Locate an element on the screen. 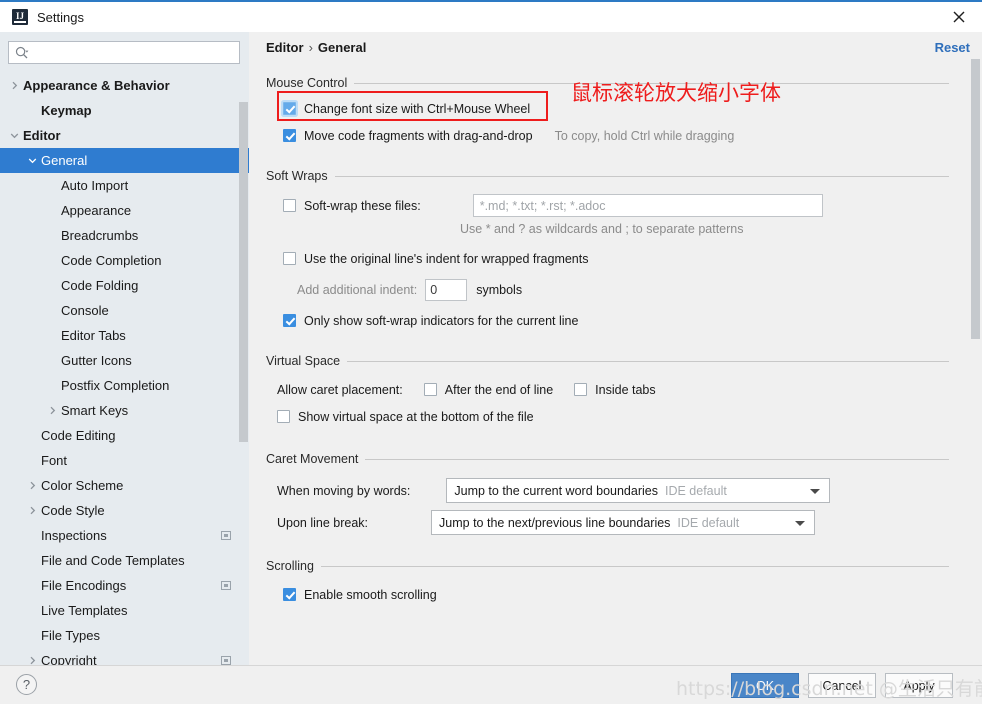 Image resolution: width=982 pixels, height=704 pixels. sidebar-item-code-folding: Code Folding is located at coordinates (124, 285).